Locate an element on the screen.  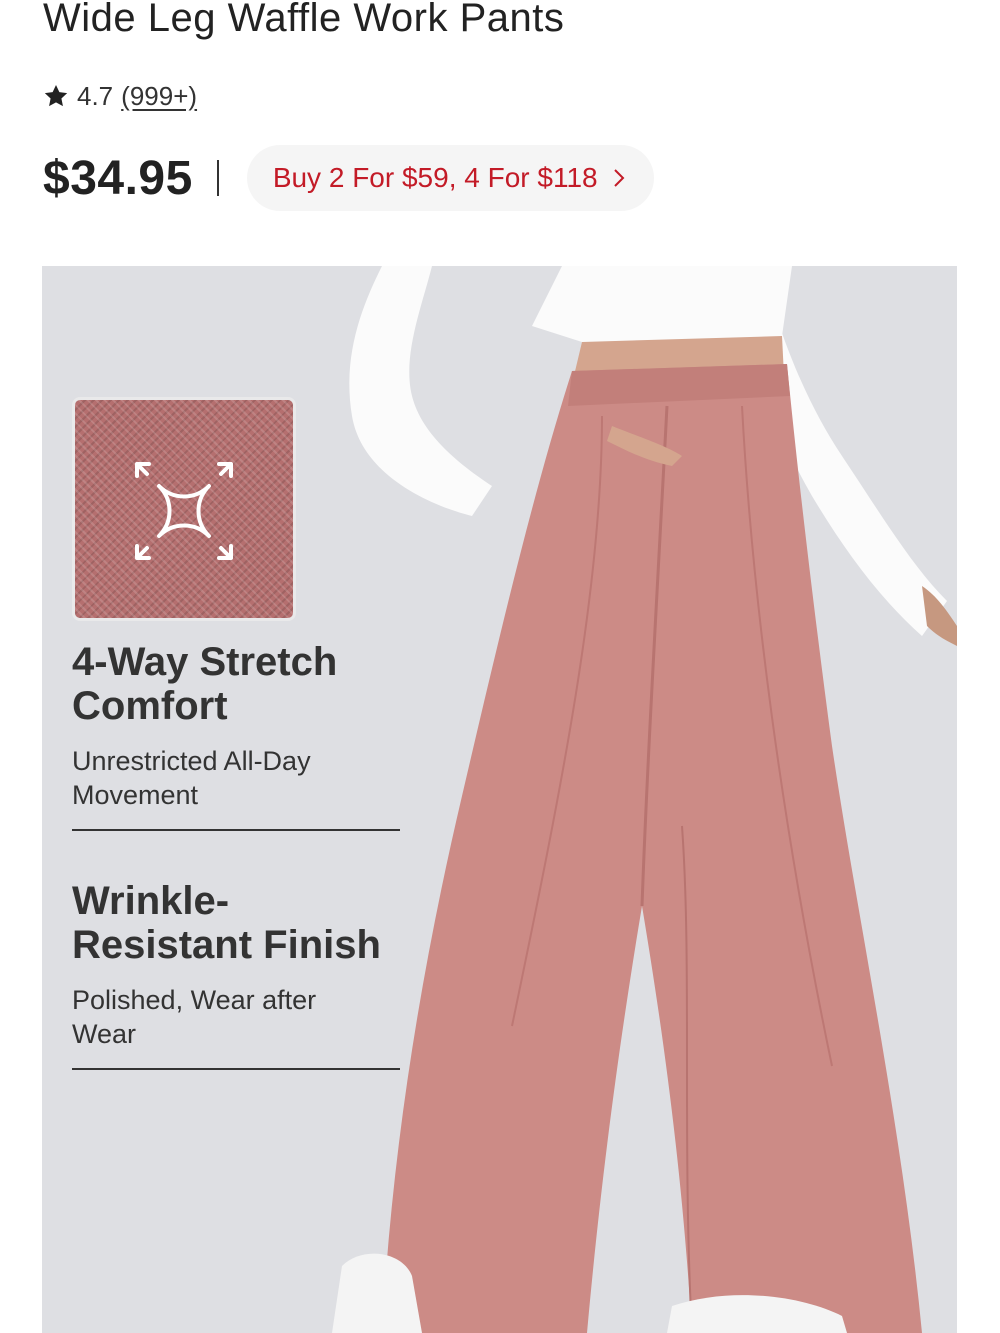
stretch-icon is located at coordinates (184, 511).